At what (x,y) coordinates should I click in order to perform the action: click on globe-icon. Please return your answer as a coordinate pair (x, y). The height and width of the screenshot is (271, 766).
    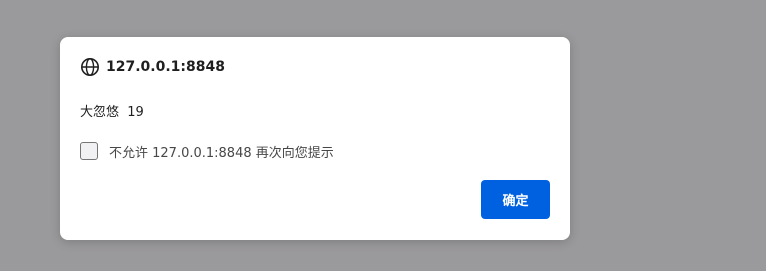
    Looking at the image, I should click on (90, 67).